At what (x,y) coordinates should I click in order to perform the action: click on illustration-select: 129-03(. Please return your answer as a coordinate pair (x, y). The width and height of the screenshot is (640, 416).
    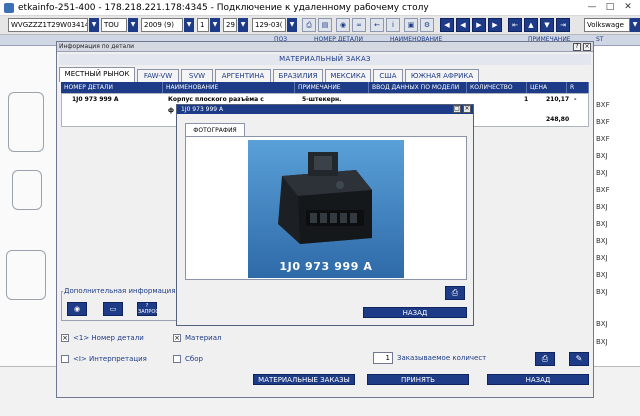
    Looking at the image, I should click on (269, 25).